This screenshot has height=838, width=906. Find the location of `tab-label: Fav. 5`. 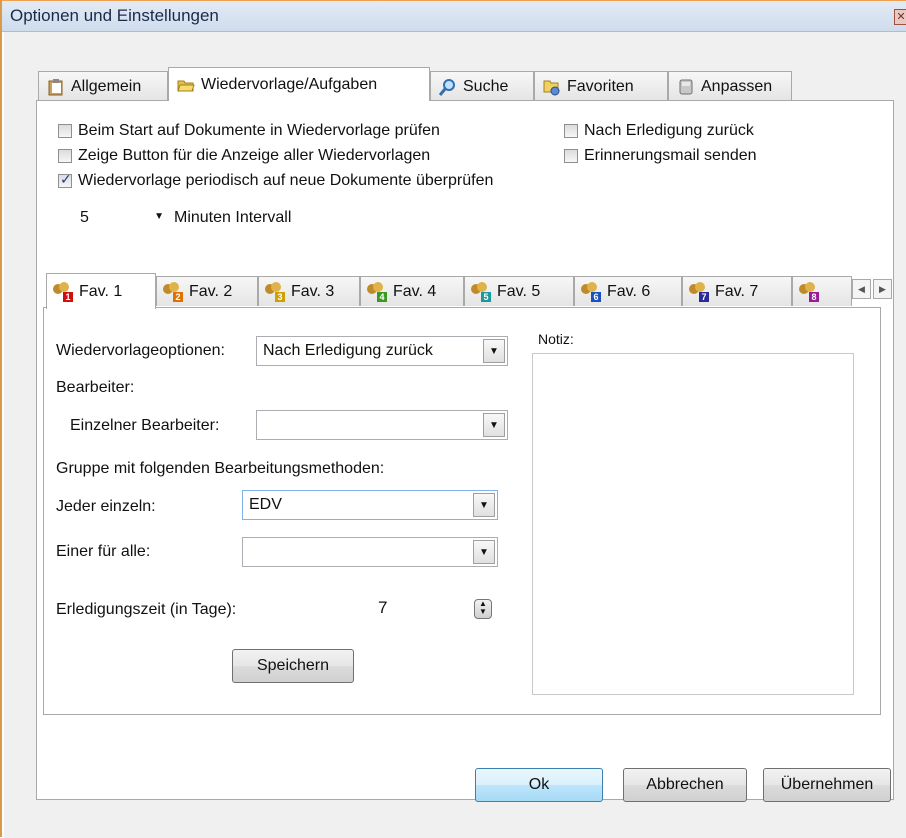

tab-label: Fav. 5 is located at coordinates (519, 291).